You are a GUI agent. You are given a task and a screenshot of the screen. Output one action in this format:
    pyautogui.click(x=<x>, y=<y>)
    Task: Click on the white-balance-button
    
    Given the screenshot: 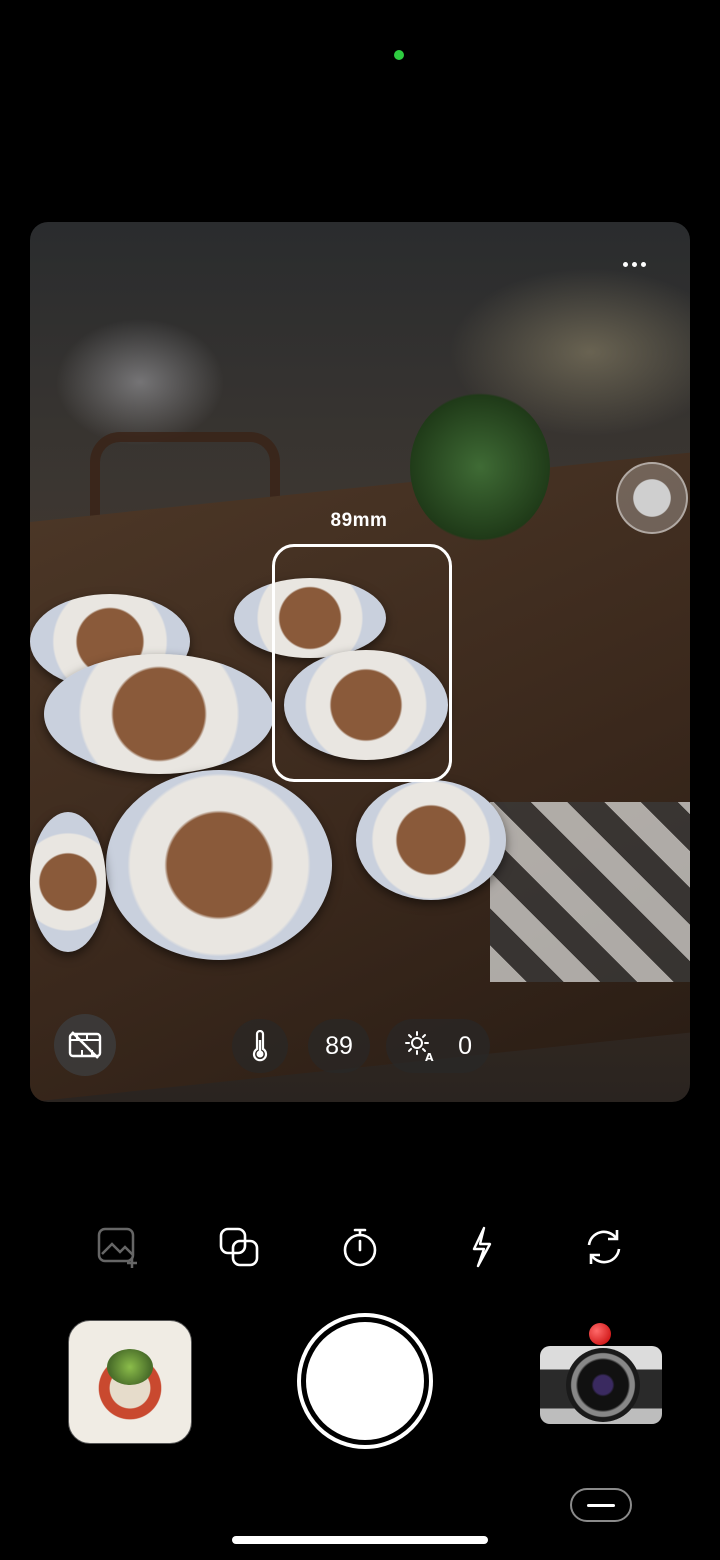 What is the action you would take?
    pyautogui.click(x=260, y=1046)
    